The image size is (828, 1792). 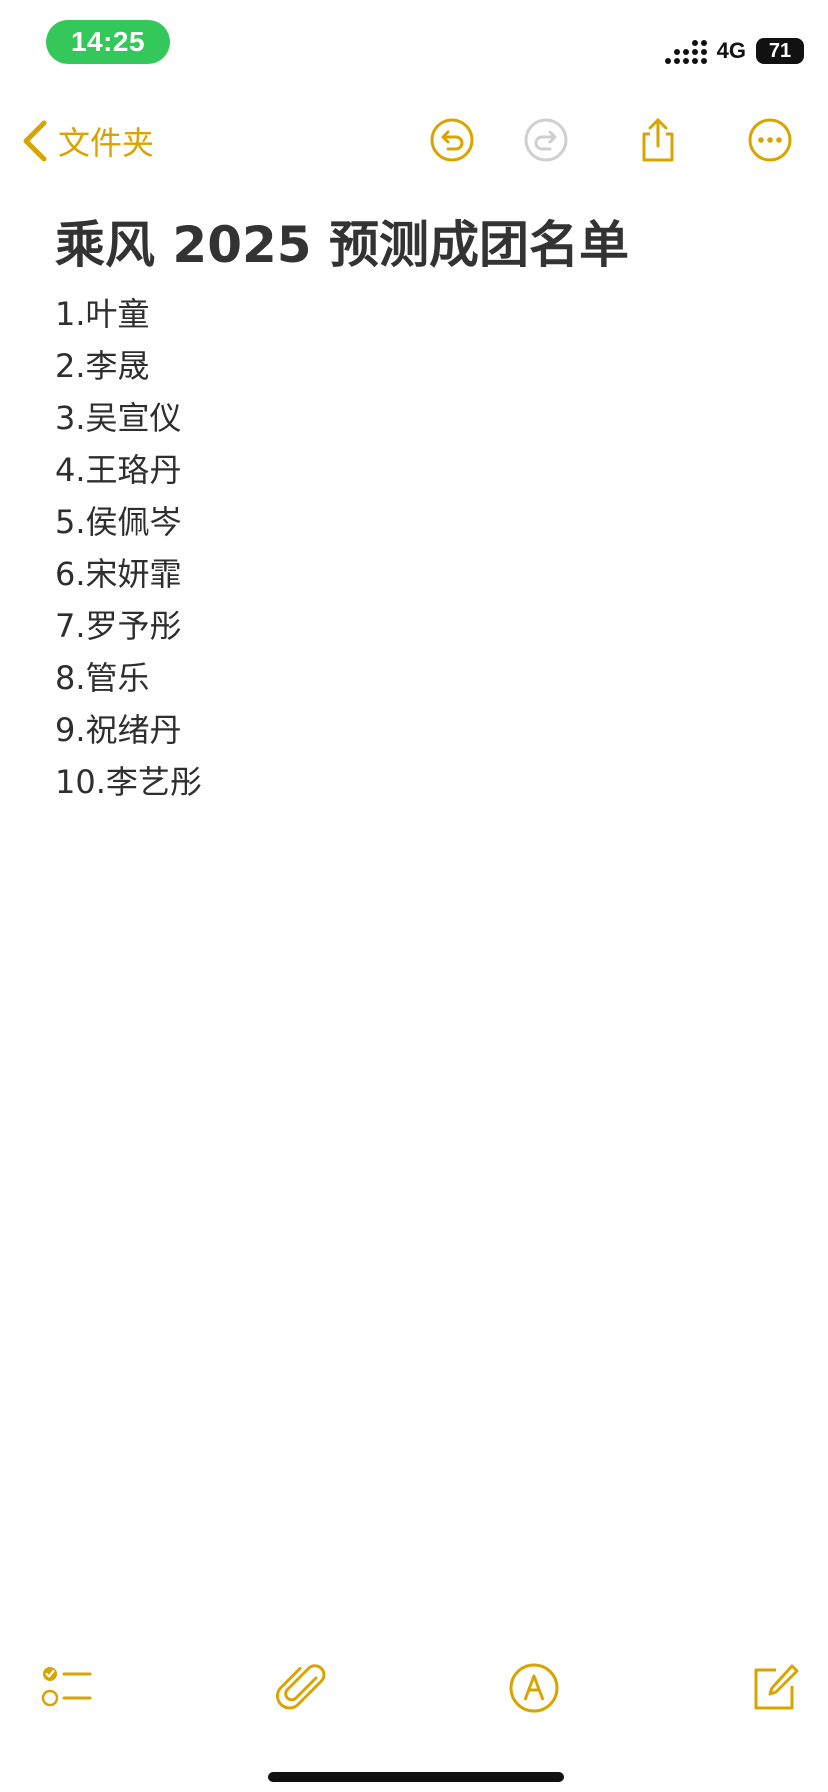 I want to click on status-time: 14:25, so click(x=108, y=42).